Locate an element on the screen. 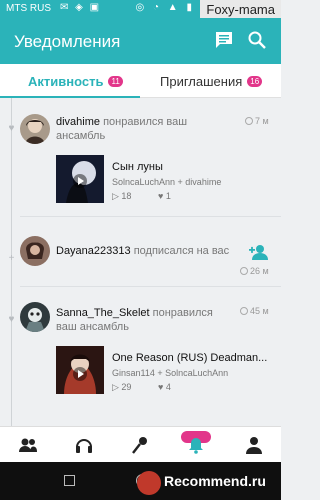  watermark-label: Foxy-mama is located at coordinates (240, 10).